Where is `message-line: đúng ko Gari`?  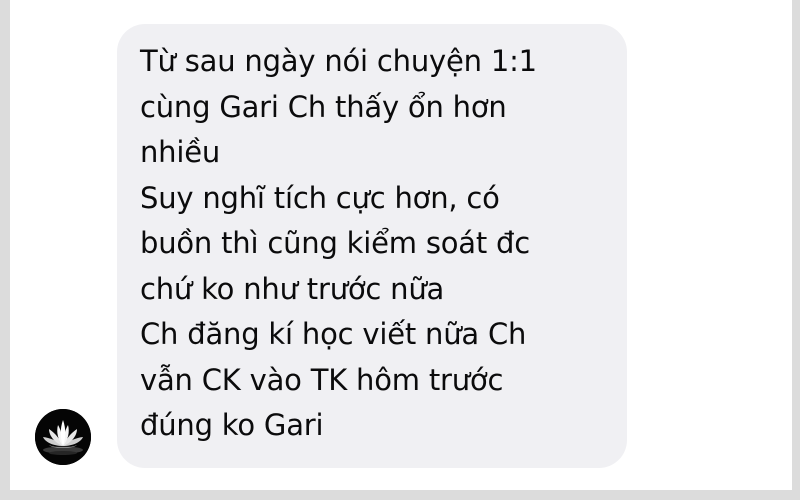
message-line: đúng ko Gari is located at coordinates (232, 425).